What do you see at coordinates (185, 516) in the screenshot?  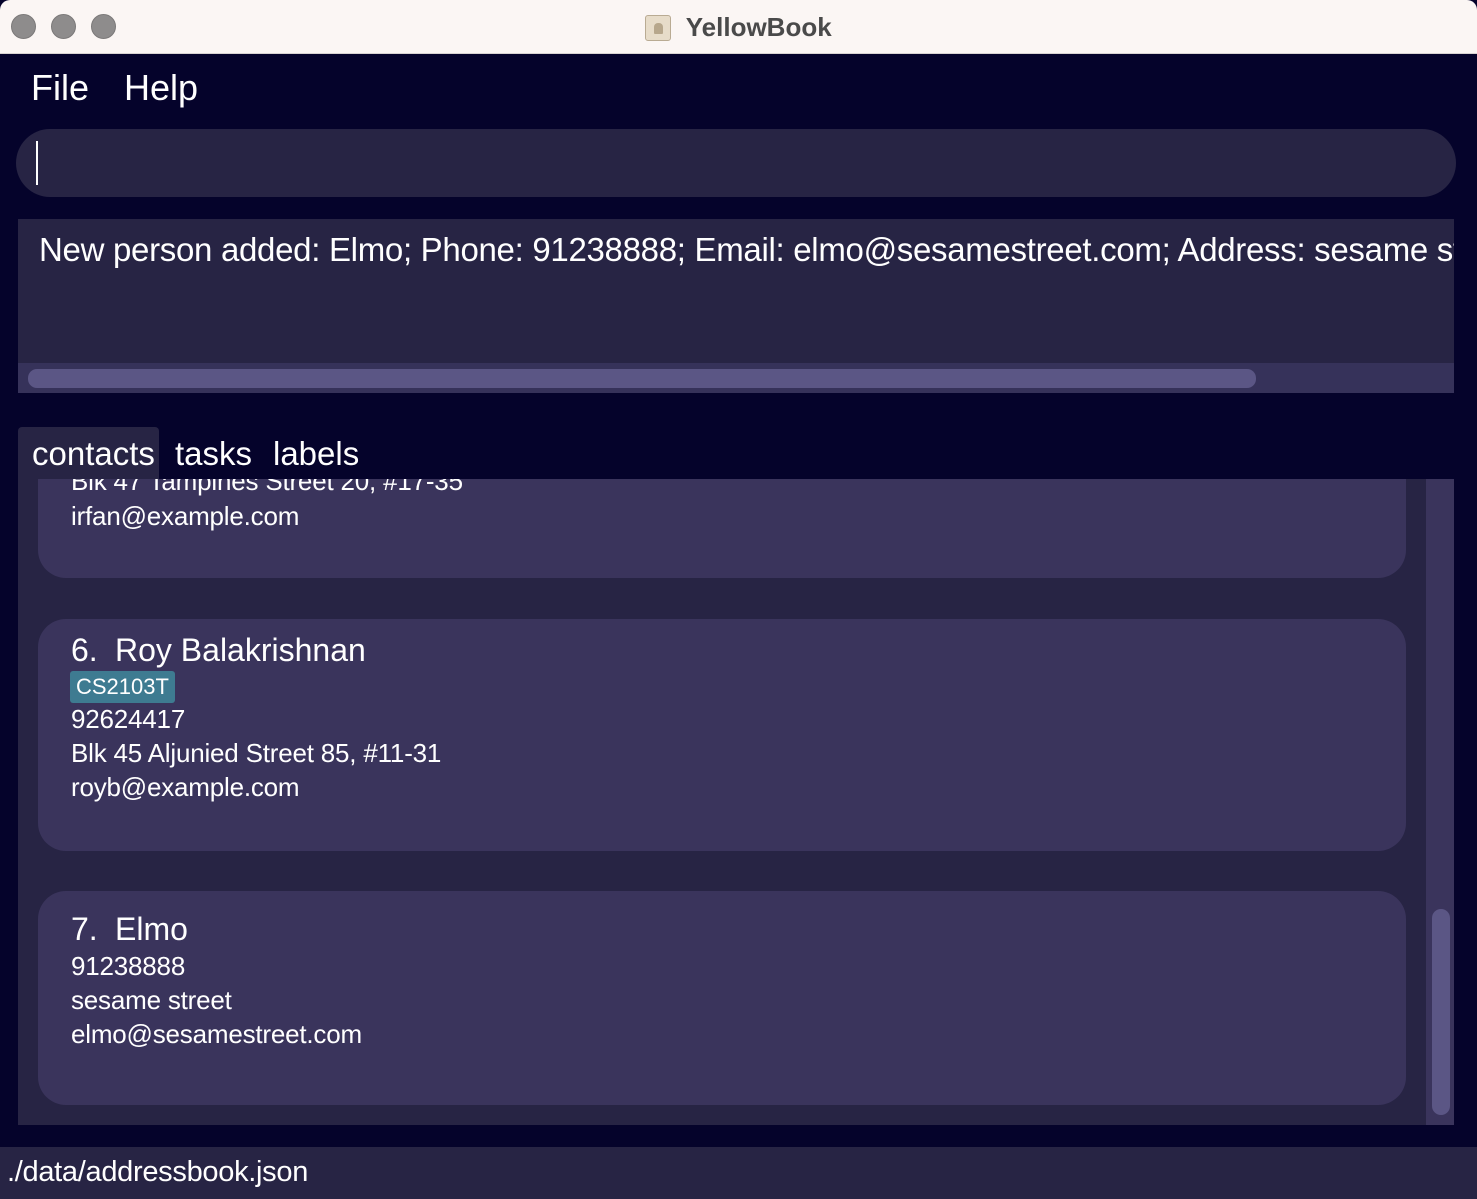 I see `contact-email: irfan@example.com` at bounding box center [185, 516].